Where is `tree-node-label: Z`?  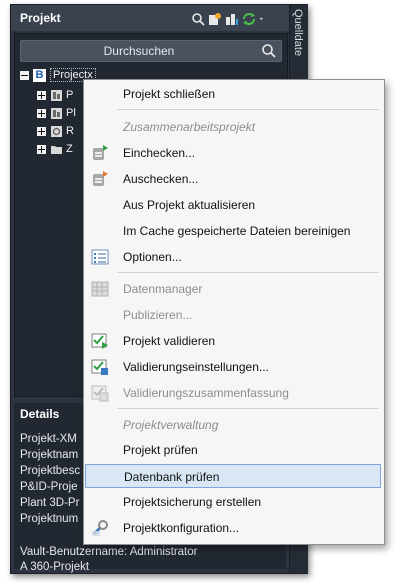
tree-node-label: Z is located at coordinates (69, 149).